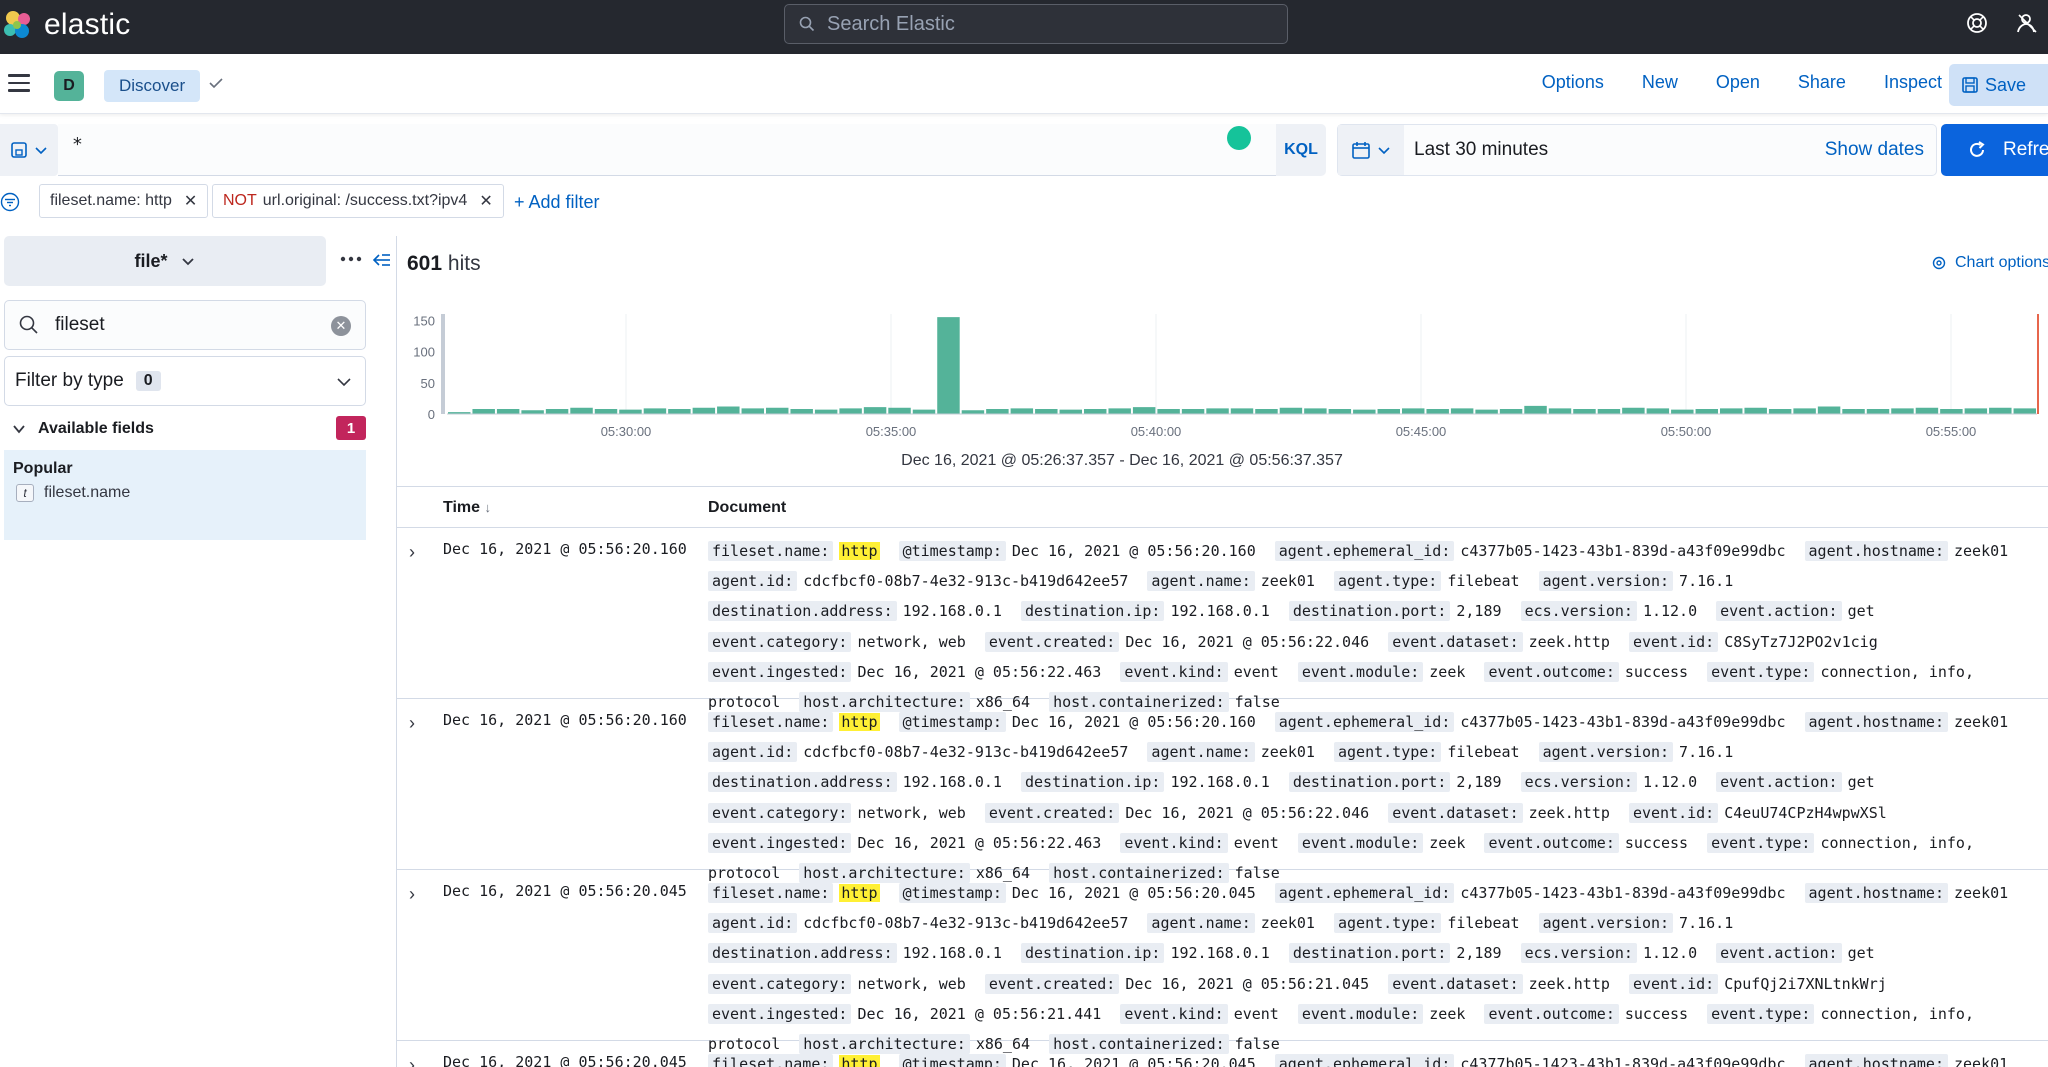 The image size is (2048, 1067). What do you see at coordinates (667, 150) in the screenshot?
I see `query-input: *` at bounding box center [667, 150].